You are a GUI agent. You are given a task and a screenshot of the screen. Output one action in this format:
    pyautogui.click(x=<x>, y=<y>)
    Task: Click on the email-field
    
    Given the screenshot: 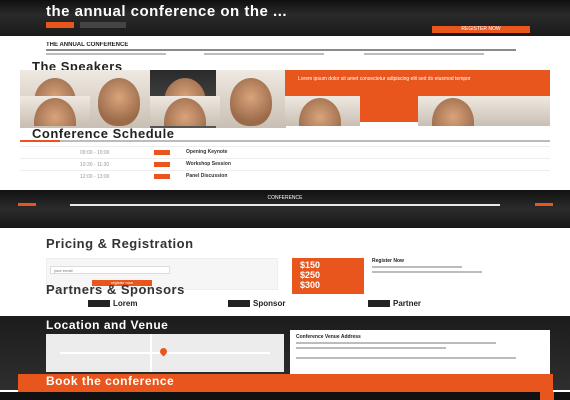 What is the action you would take?
    pyautogui.click(x=110, y=270)
    